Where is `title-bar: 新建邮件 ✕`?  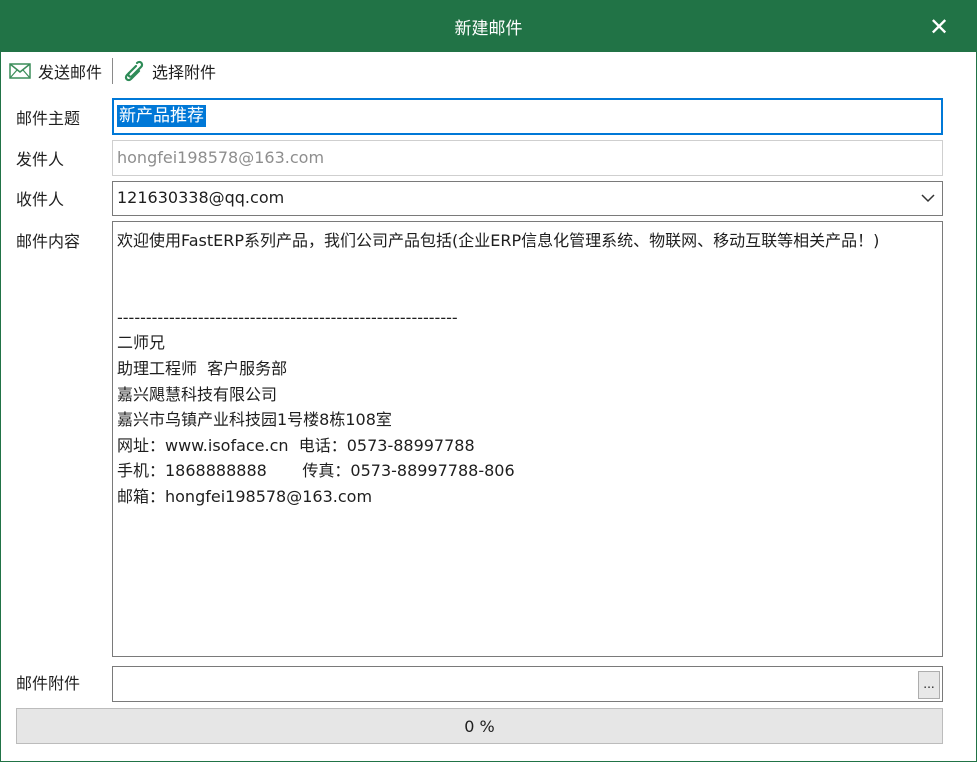
title-bar: 新建邮件 ✕ is located at coordinates (488, 26).